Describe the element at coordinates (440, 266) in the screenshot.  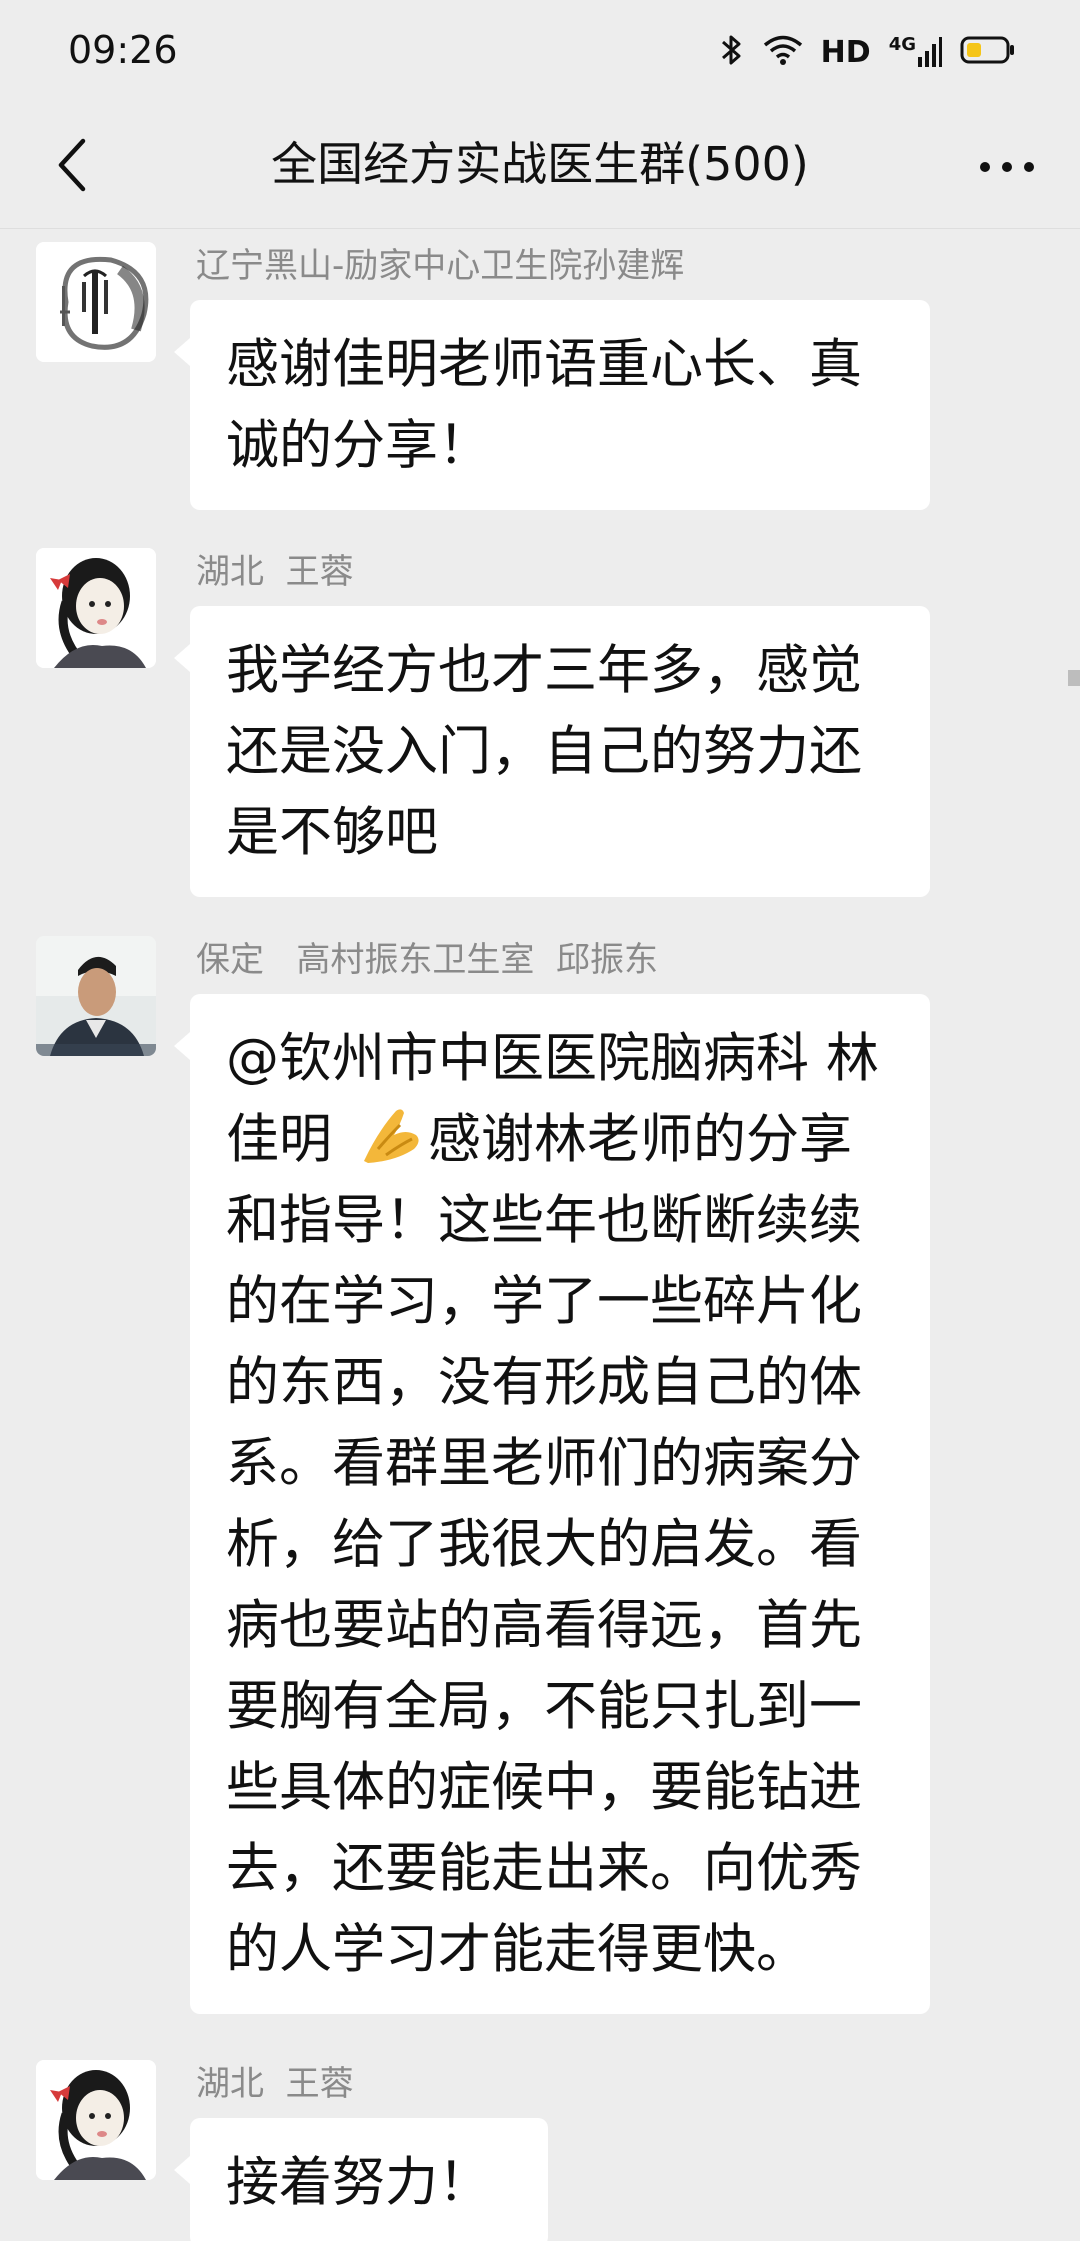
I see `sender-name: 辽宁黑山-励家中心卫生院孙建辉` at that location.